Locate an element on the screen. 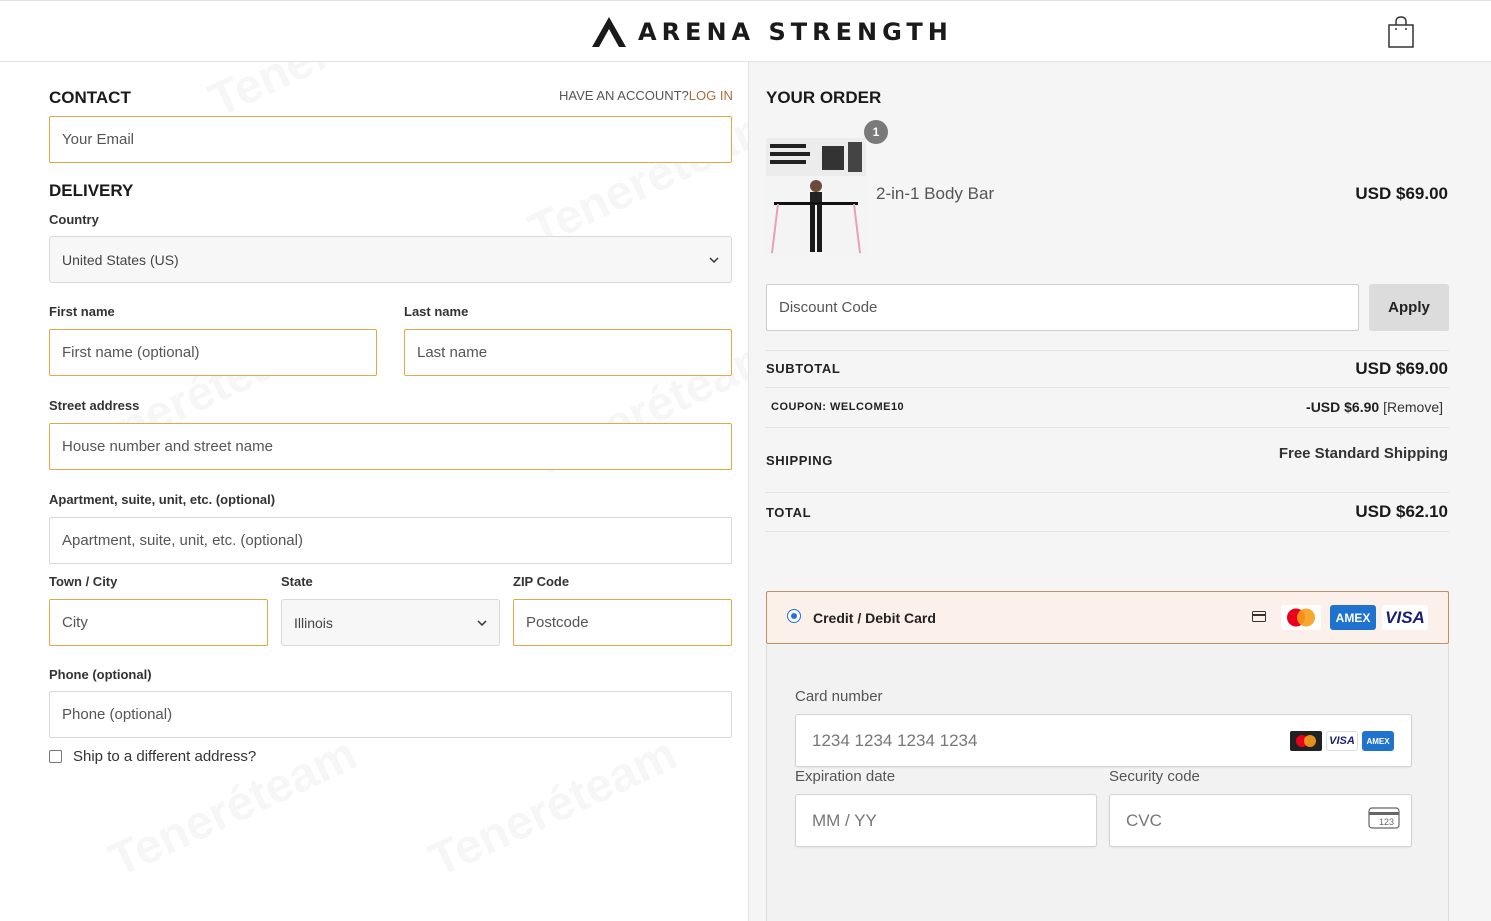  payment-method-option: Credit / Debit Card AMEX VISA is located at coordinates (1107, 617).